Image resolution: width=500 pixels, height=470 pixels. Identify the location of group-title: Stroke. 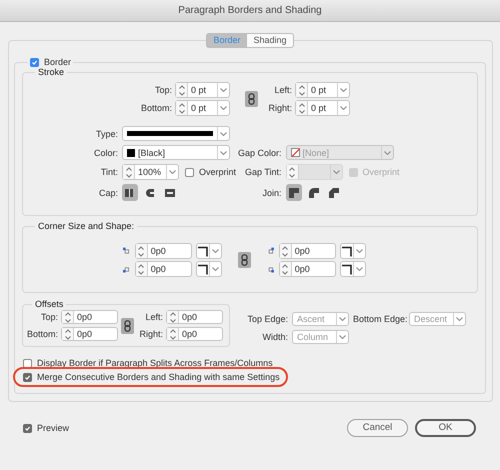
(51, 72).